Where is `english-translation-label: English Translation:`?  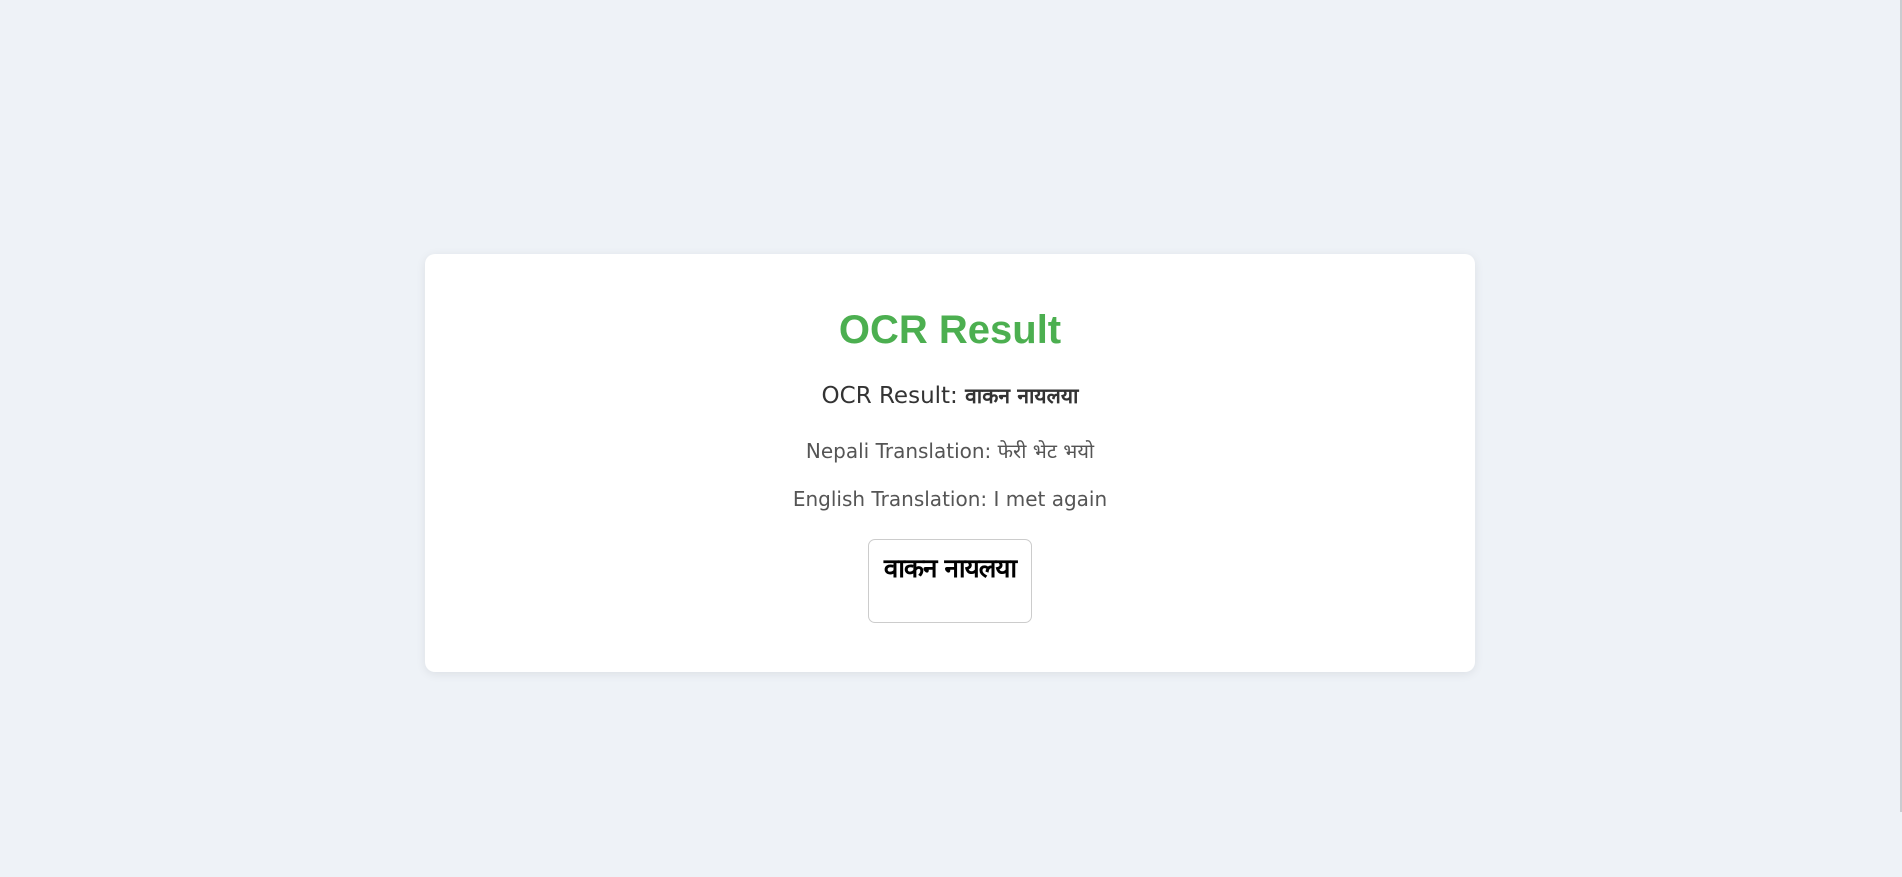 english-translation-label: English Translation: is located at coordinates (893, 499).